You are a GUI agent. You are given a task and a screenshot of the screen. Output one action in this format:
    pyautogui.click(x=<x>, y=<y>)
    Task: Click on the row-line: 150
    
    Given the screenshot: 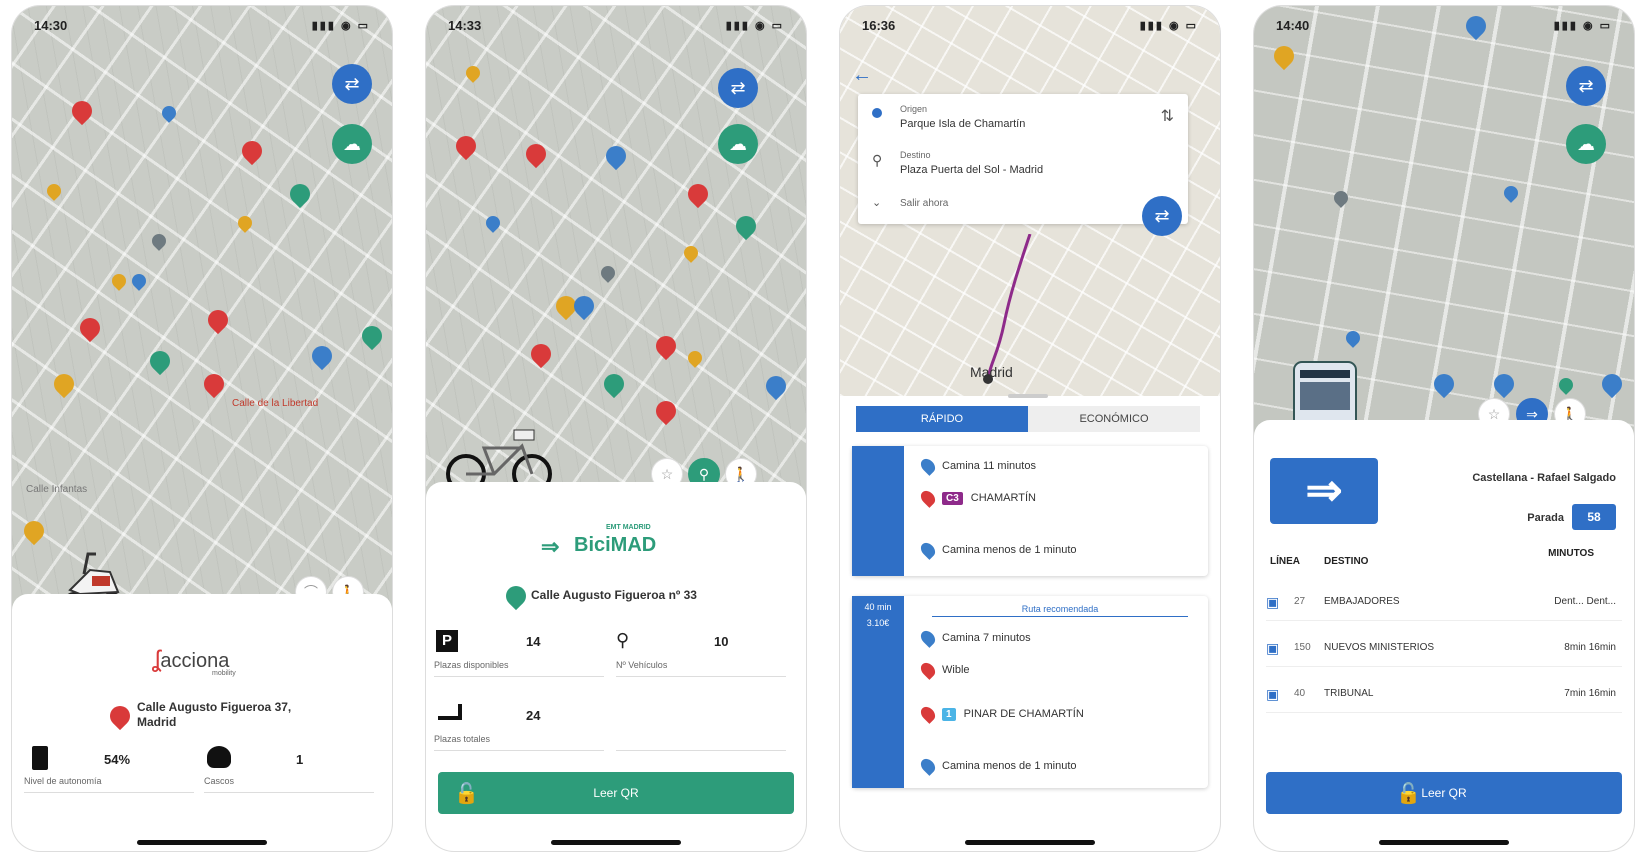 What is the action you would take?
    pyautogui.click(x=1302, y=647)
    